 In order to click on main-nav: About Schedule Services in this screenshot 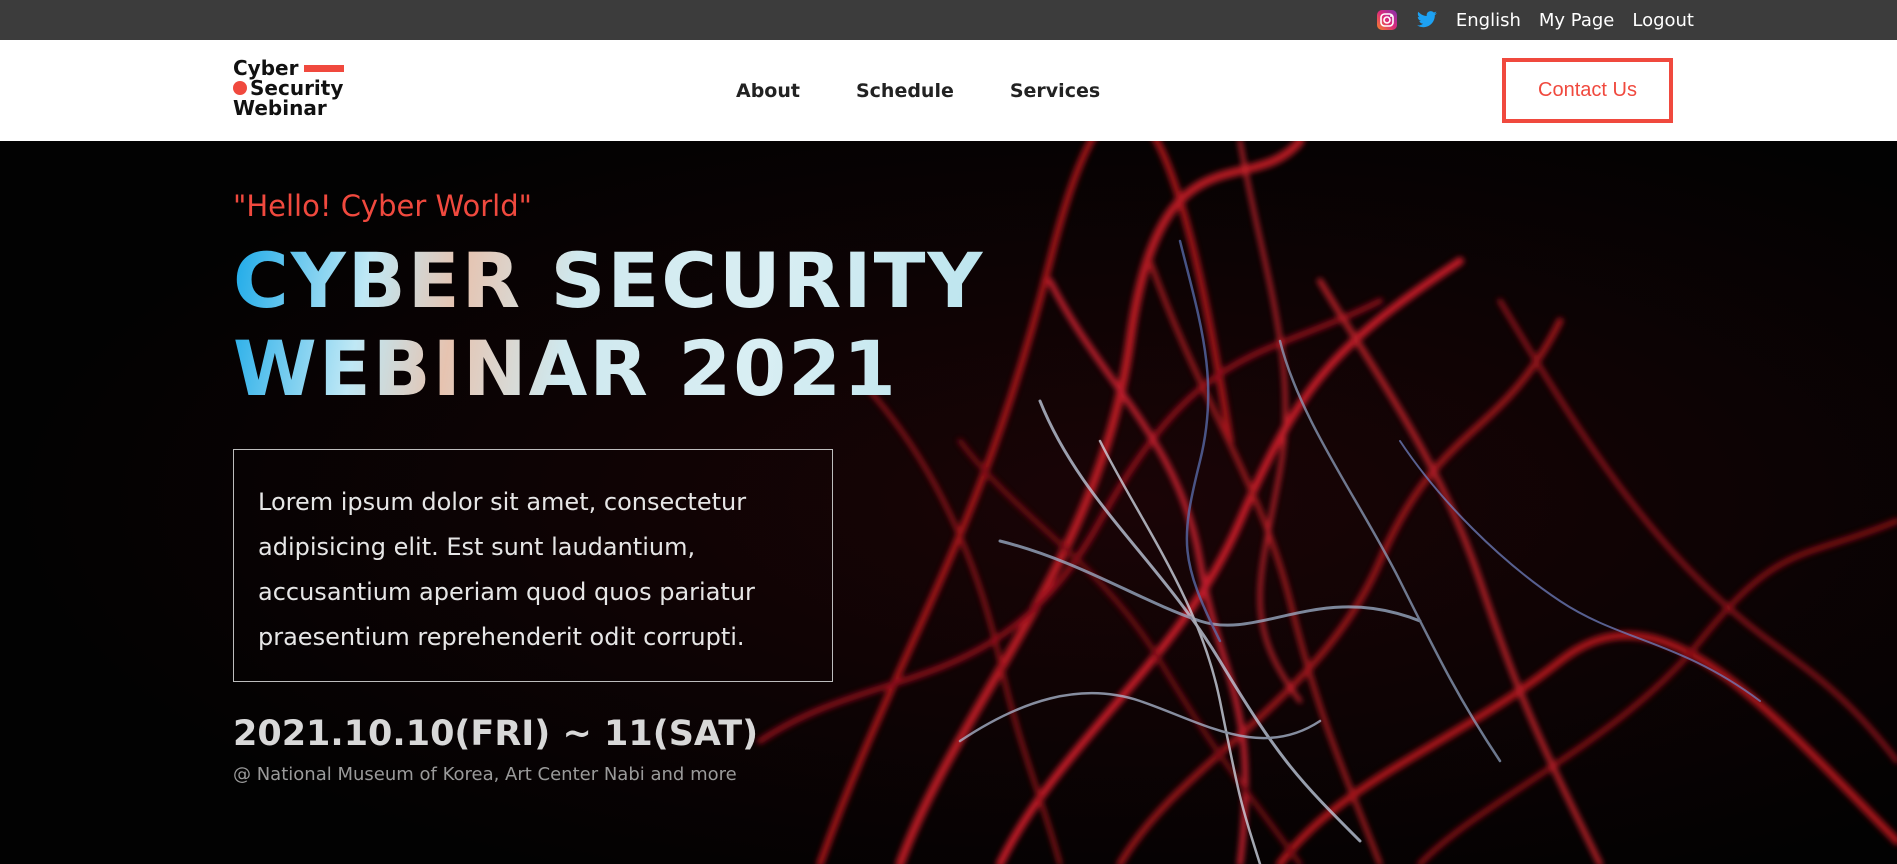, I will do `click(918, 90)`.